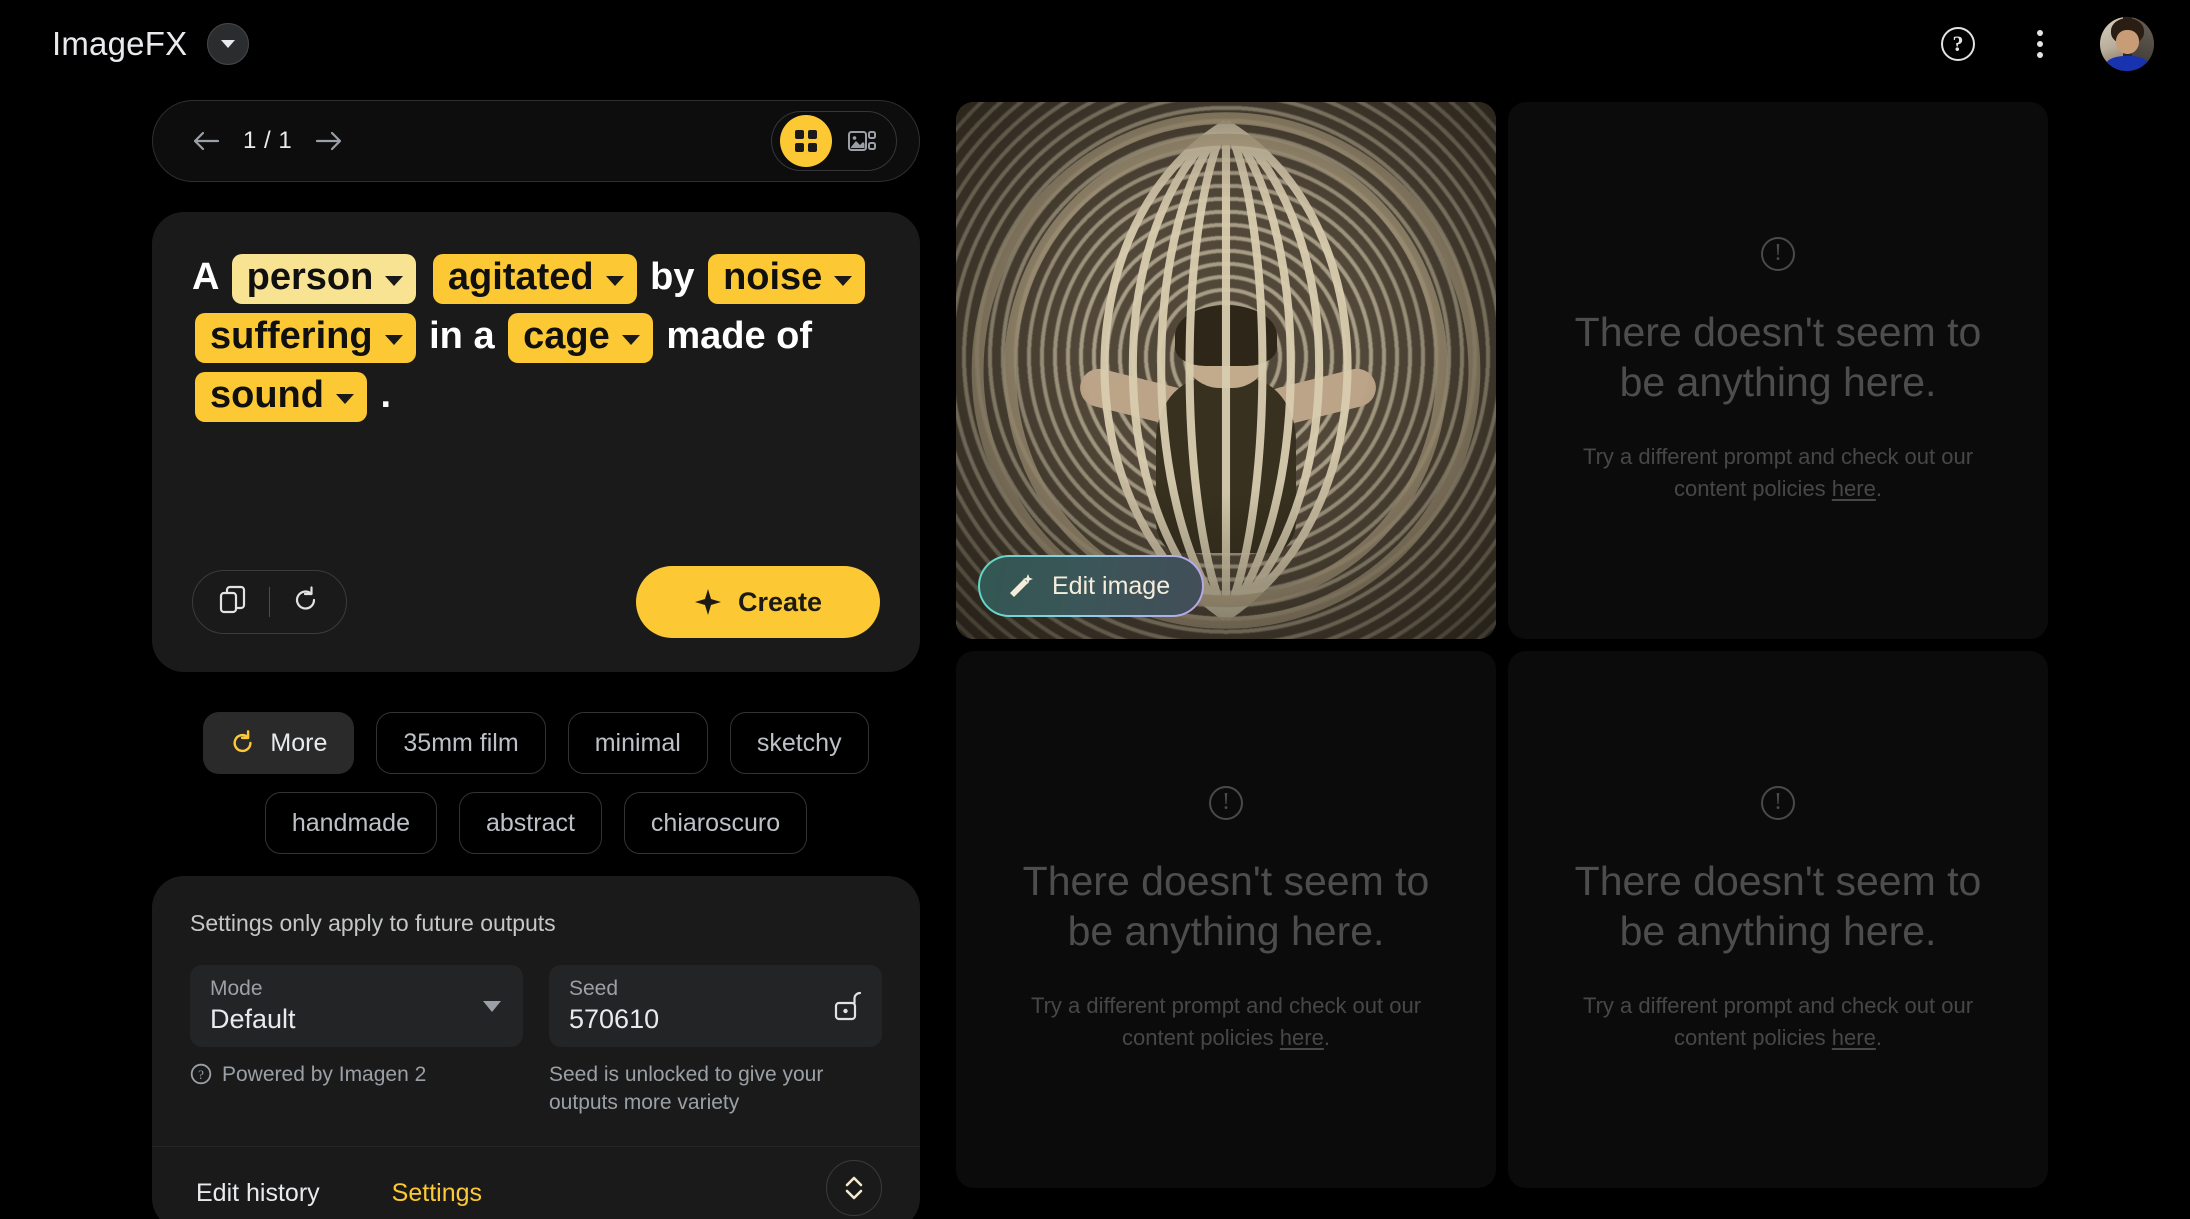 The height and width of the screenshot is (1219, 2190). I want to click on expand-panel-button, so click(854, 1187).